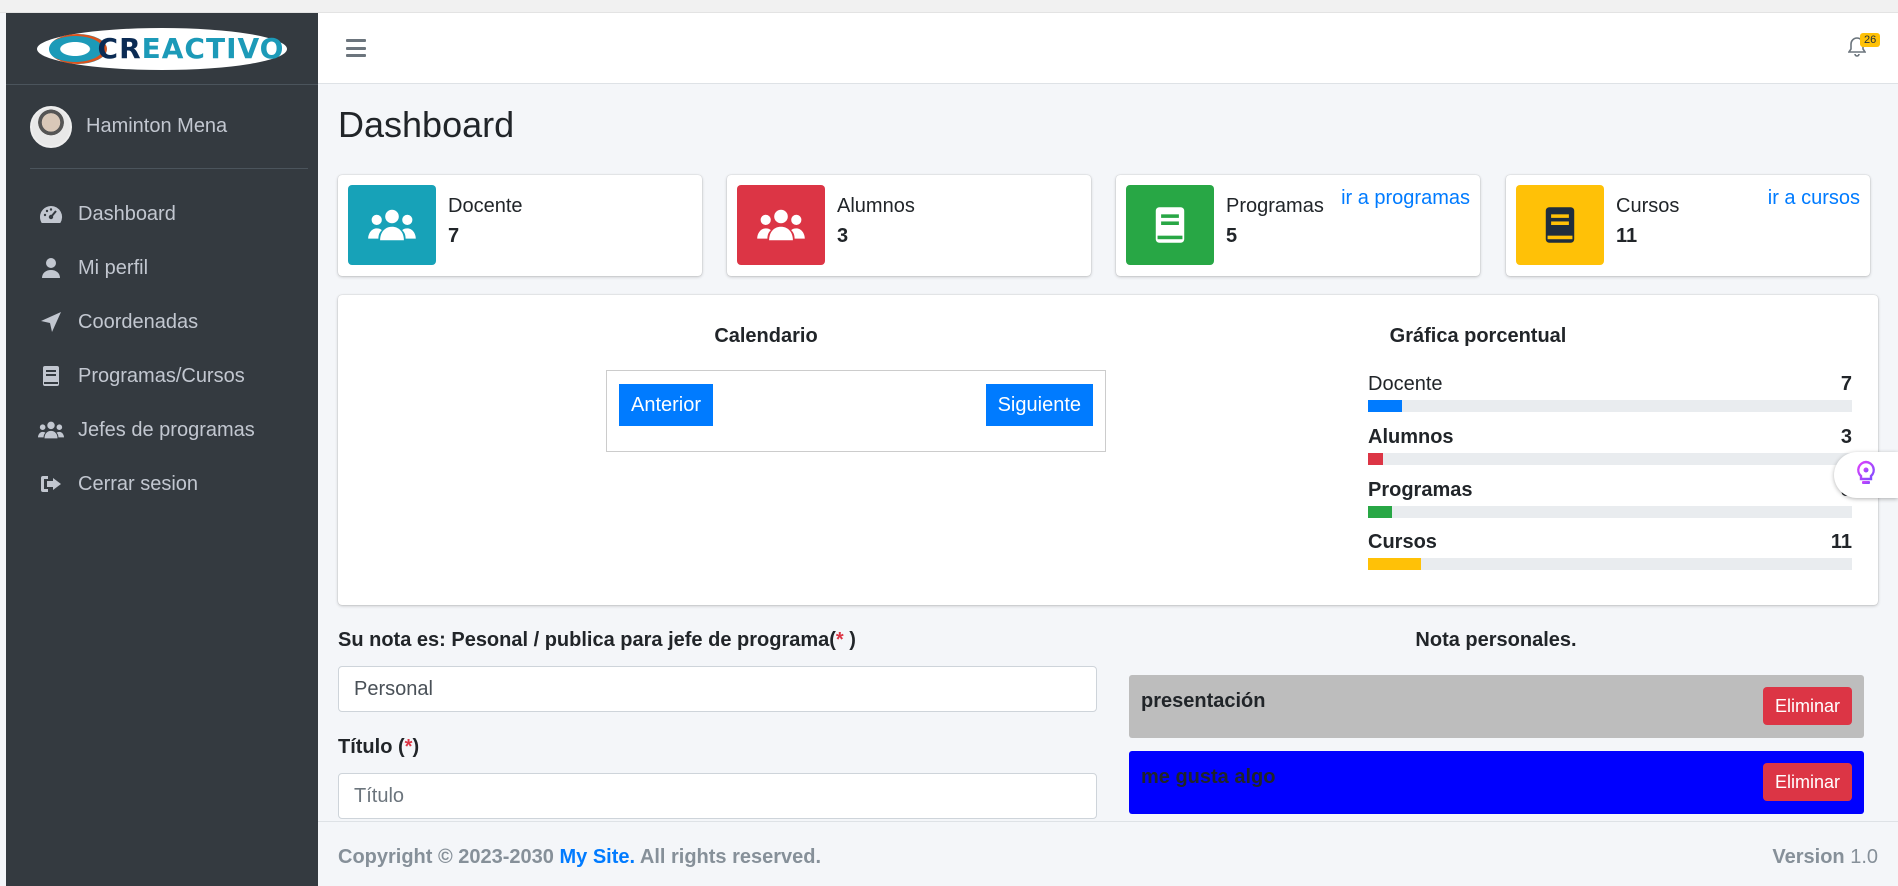 This screenshot has width=1898, height=886. I want to click on user-icon, so click(51, 268).